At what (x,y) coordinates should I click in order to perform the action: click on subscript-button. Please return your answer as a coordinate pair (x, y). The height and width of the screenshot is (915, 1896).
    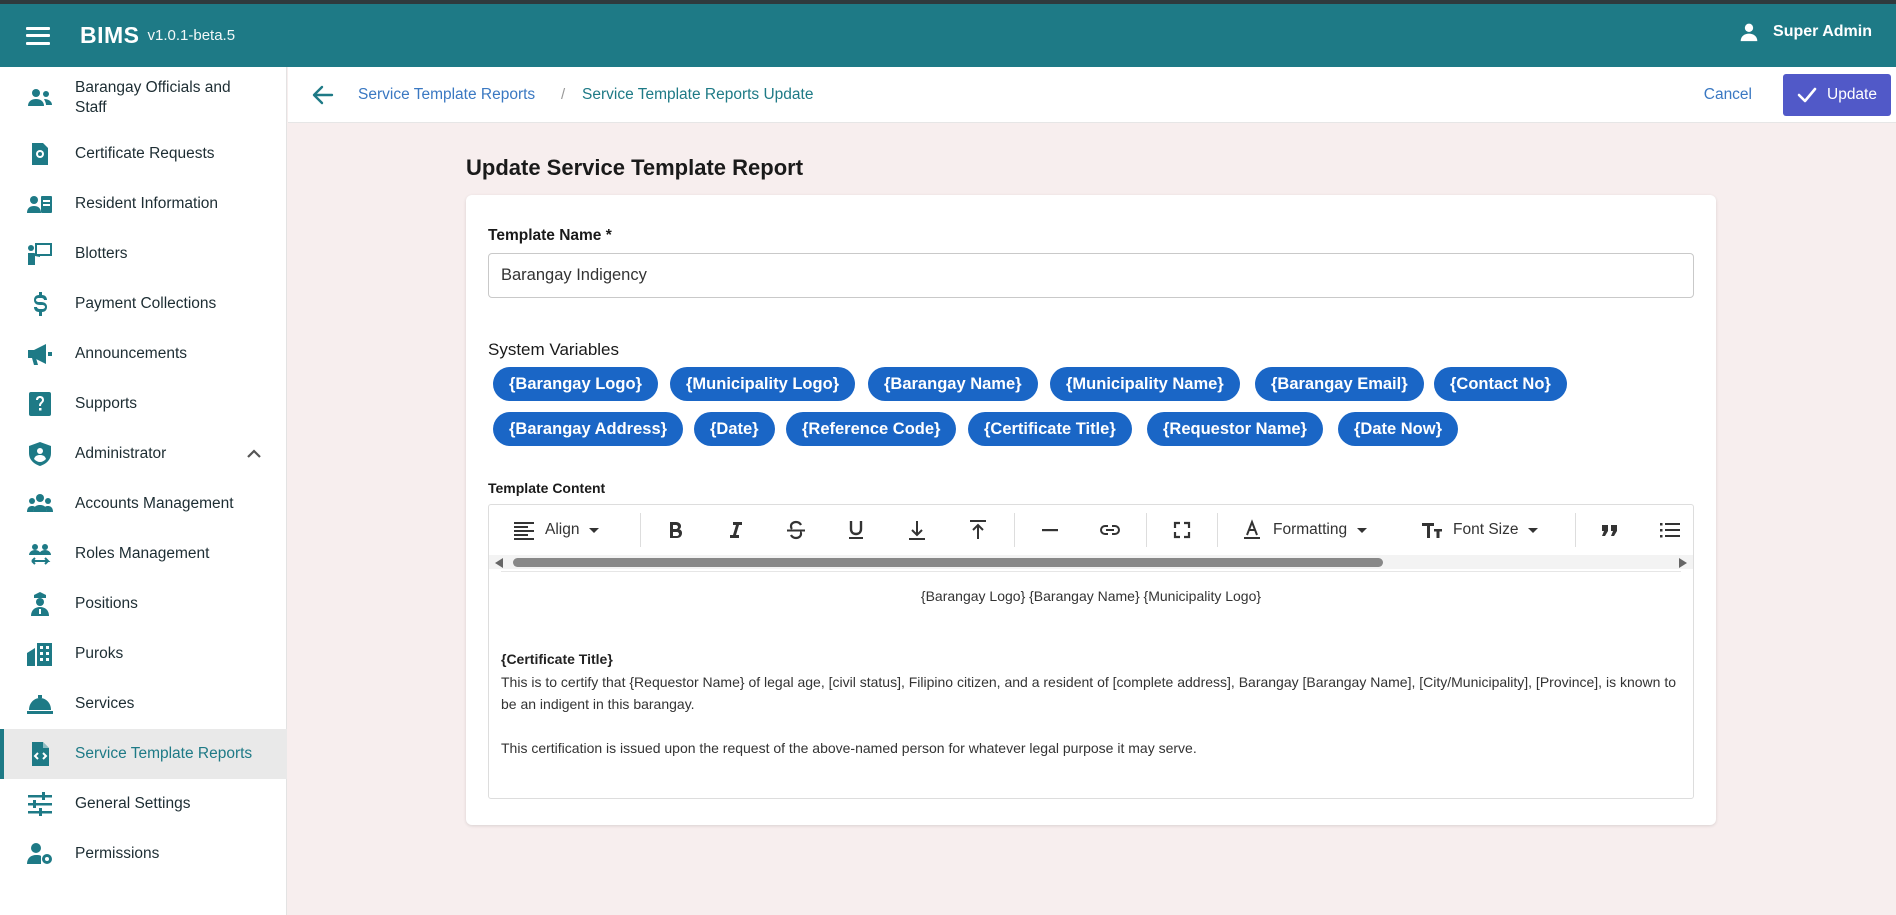
    Looking at the image, I should click on (917, 530).